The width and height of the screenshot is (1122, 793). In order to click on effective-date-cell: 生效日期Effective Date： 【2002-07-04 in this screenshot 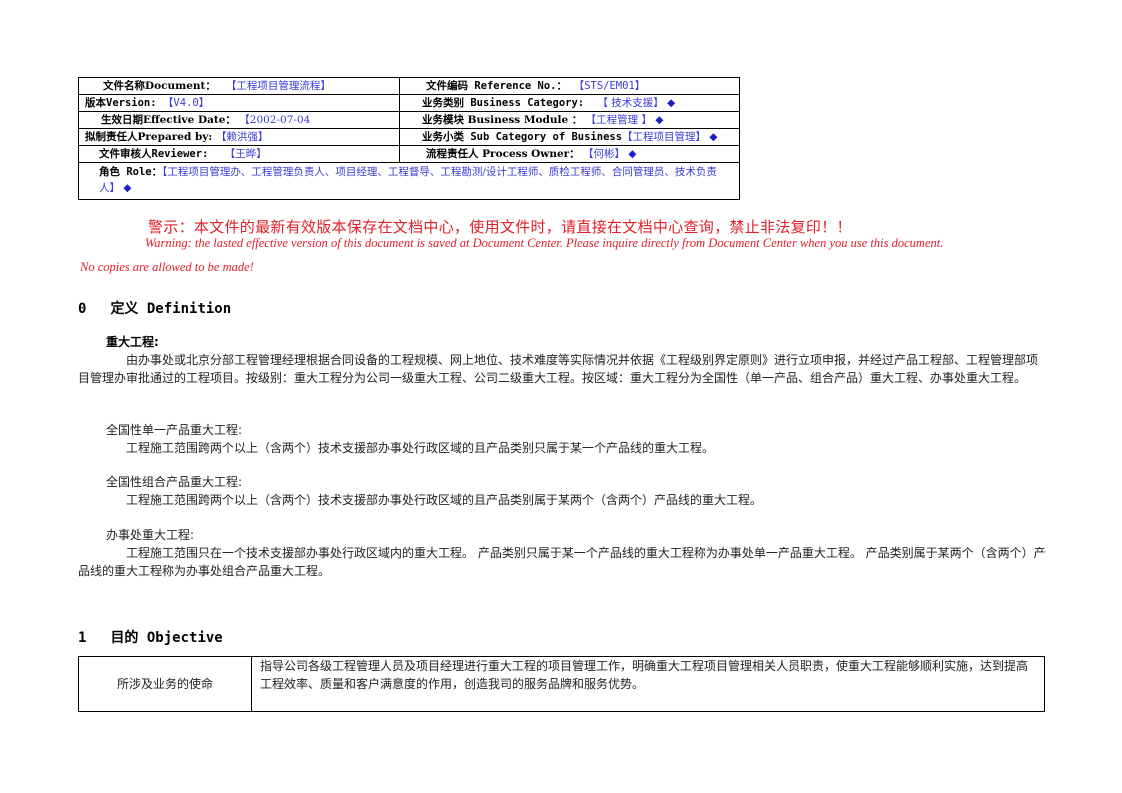, I will do `click(239, 120)`.